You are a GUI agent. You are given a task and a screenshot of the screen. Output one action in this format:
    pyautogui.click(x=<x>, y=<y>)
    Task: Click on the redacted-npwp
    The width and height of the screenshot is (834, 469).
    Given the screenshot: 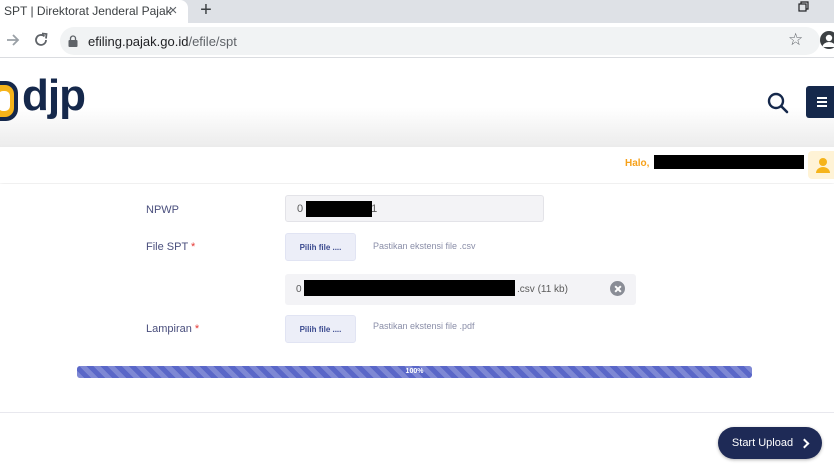 What is the action you would take?
    pyautogui.click(x=339, y=209)
    